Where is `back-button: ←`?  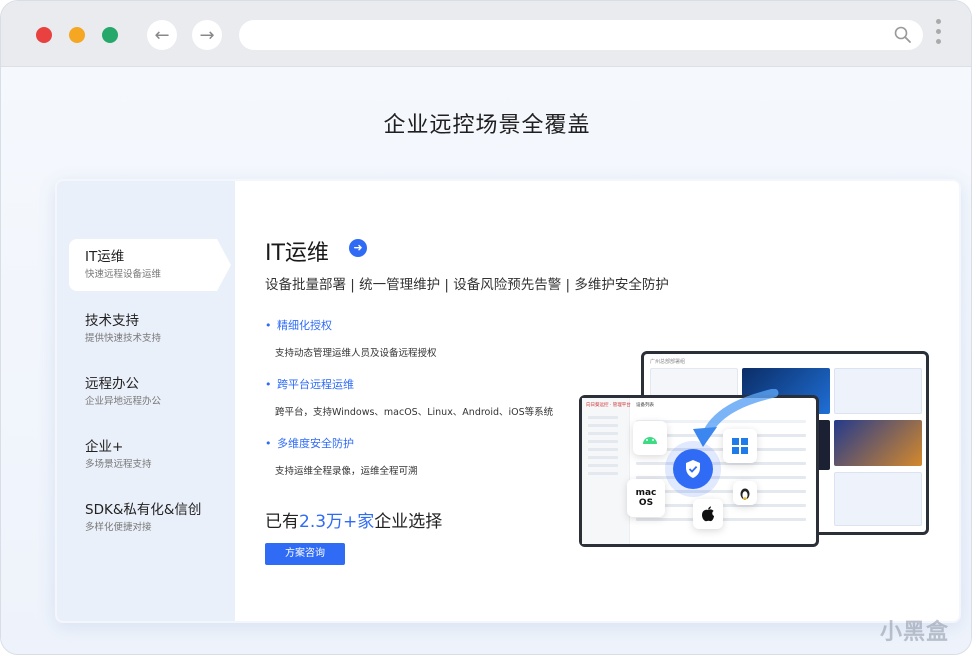 back-button: ← is located at coordinates (162, 35).